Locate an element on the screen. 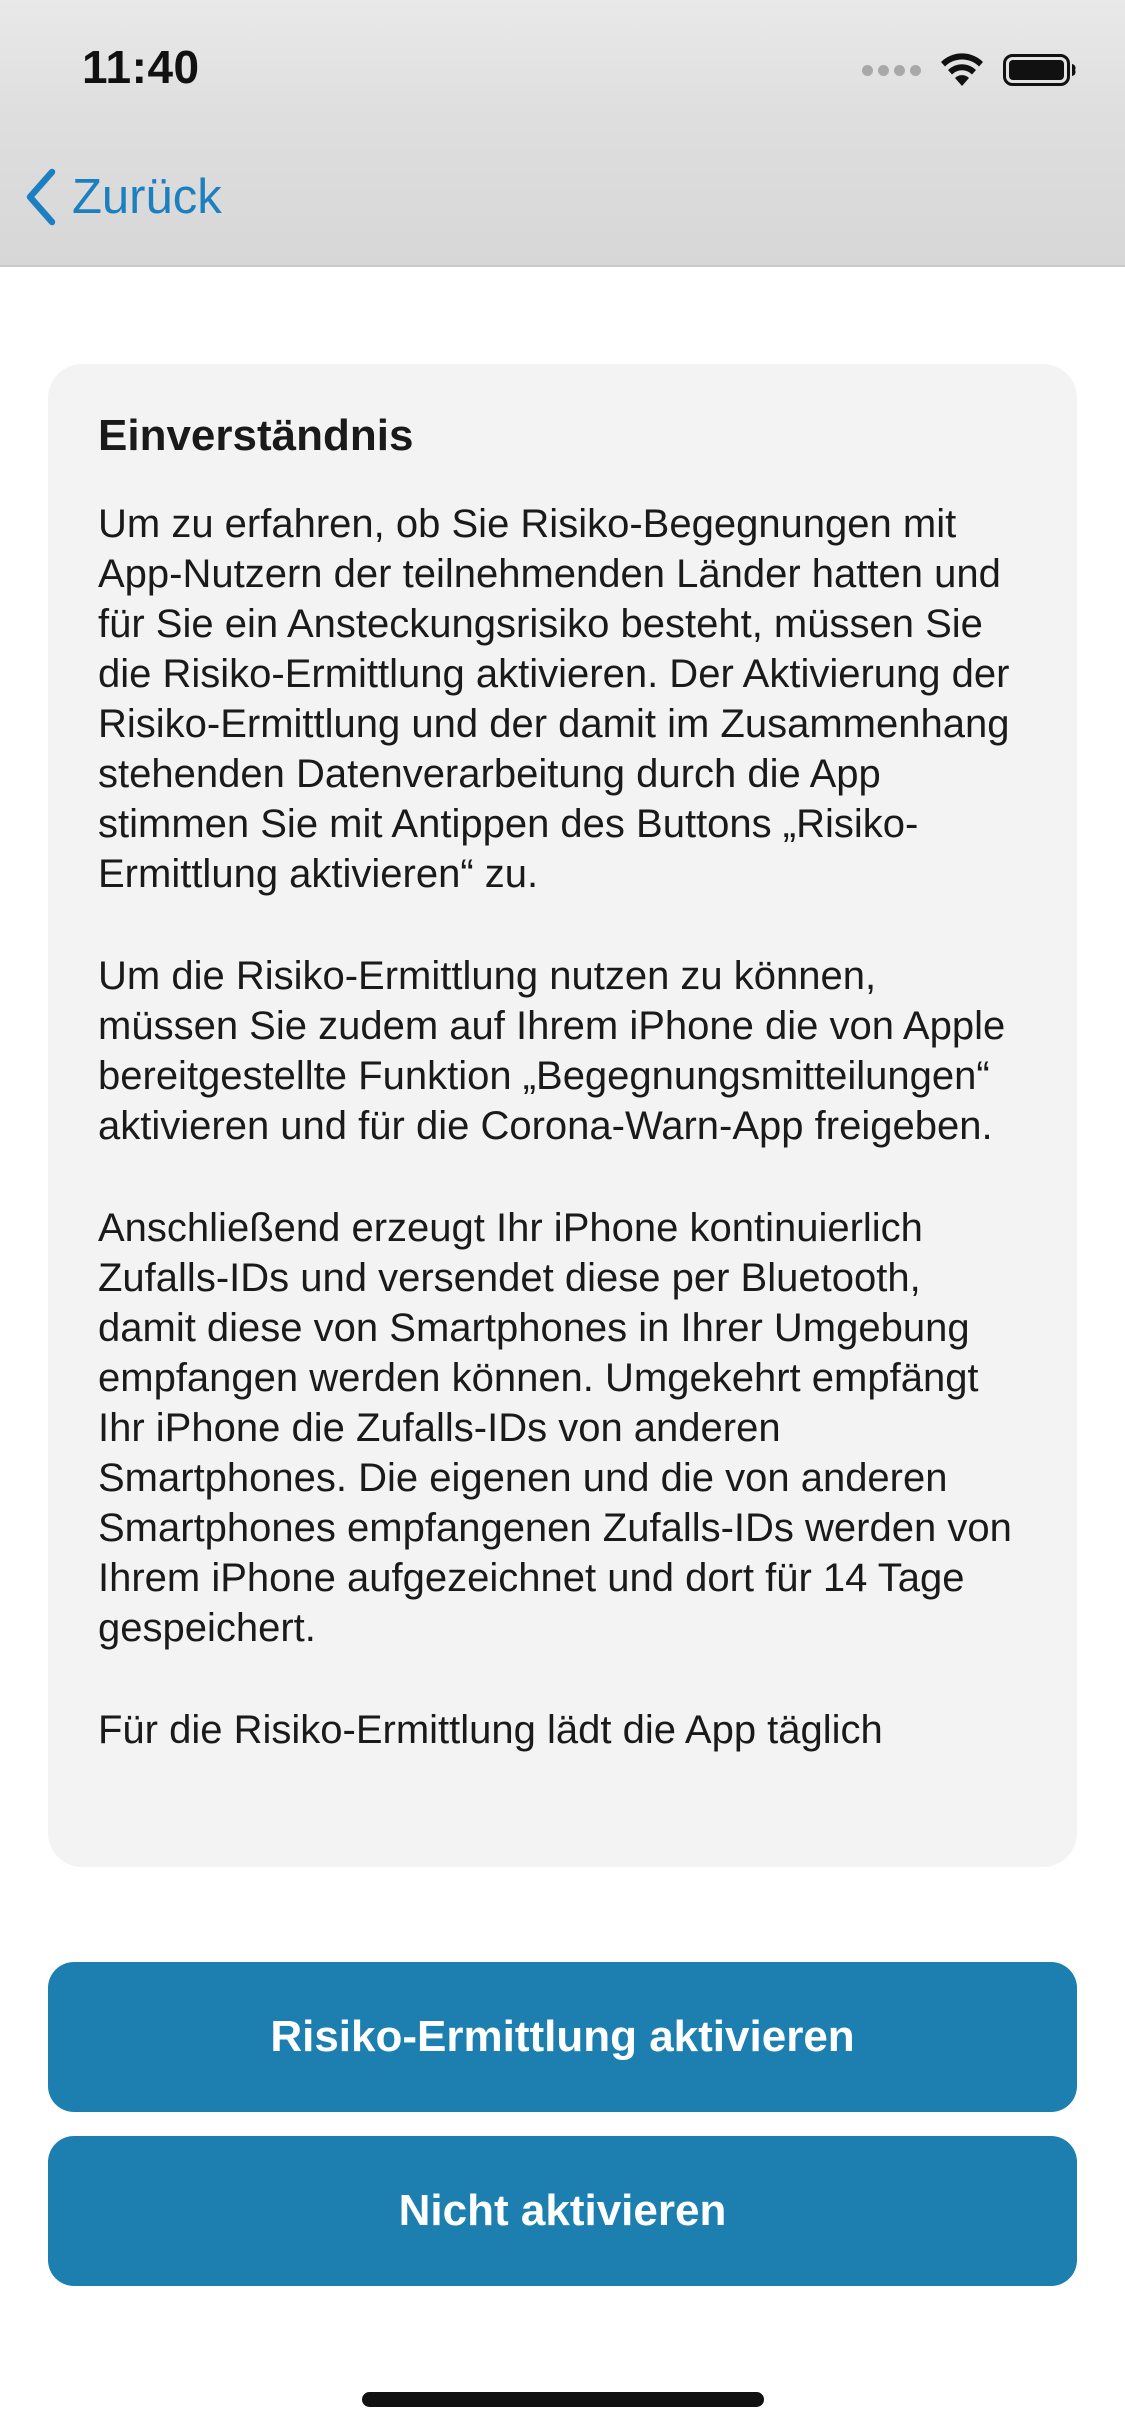 The image size is (1125, 2436). home-indicator is located at coordinates (563, 2399).